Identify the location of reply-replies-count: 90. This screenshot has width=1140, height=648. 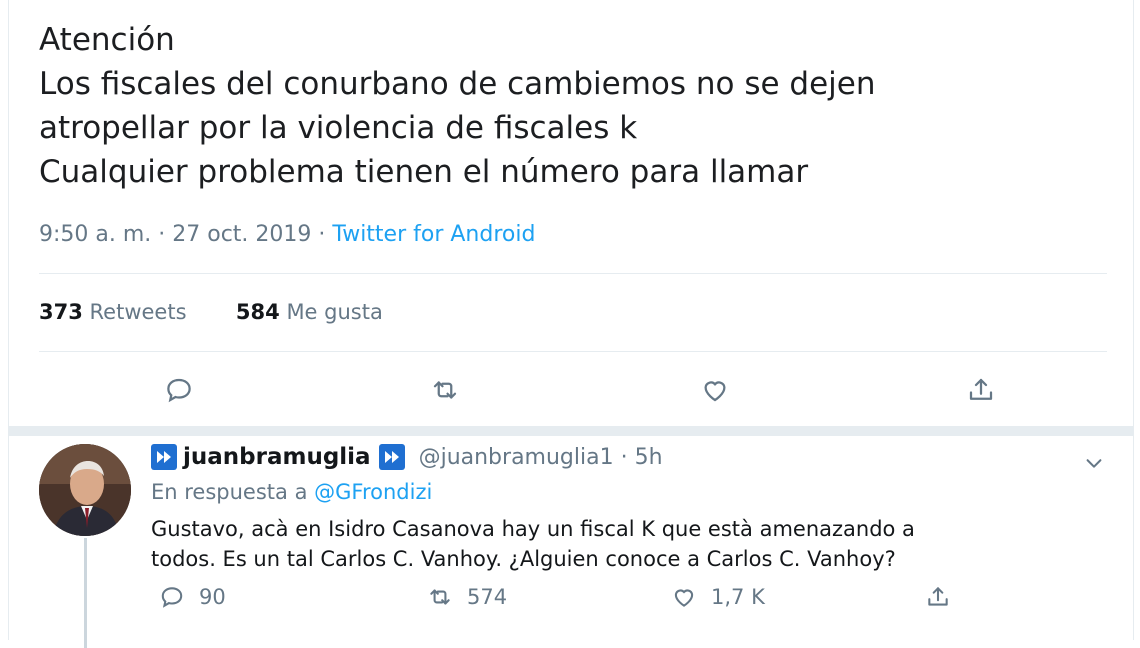
(212, 597).